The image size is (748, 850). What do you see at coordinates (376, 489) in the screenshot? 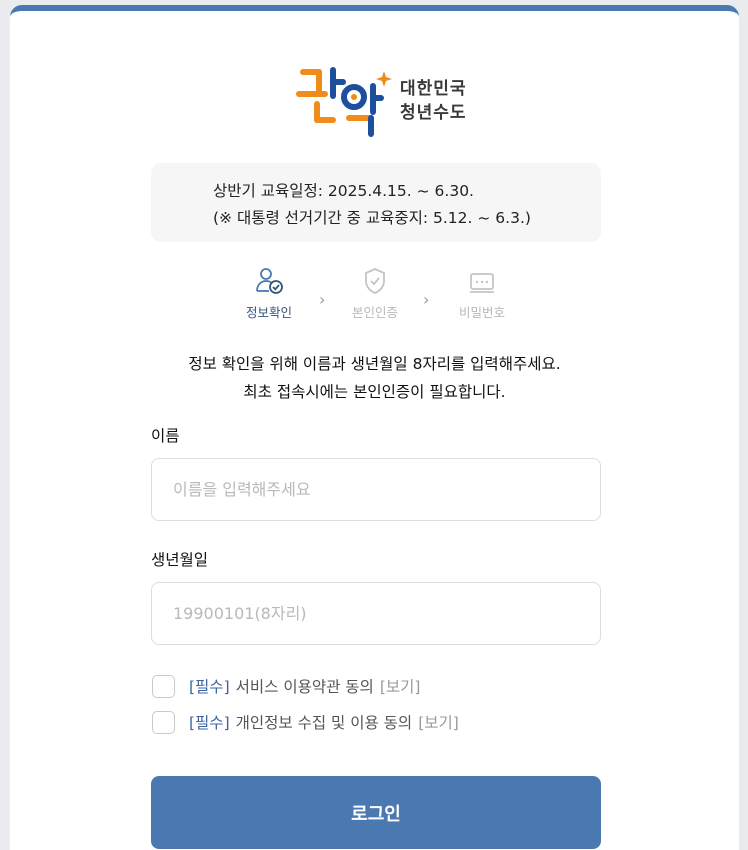
I see `name-input` at bounding box center [376, 489].